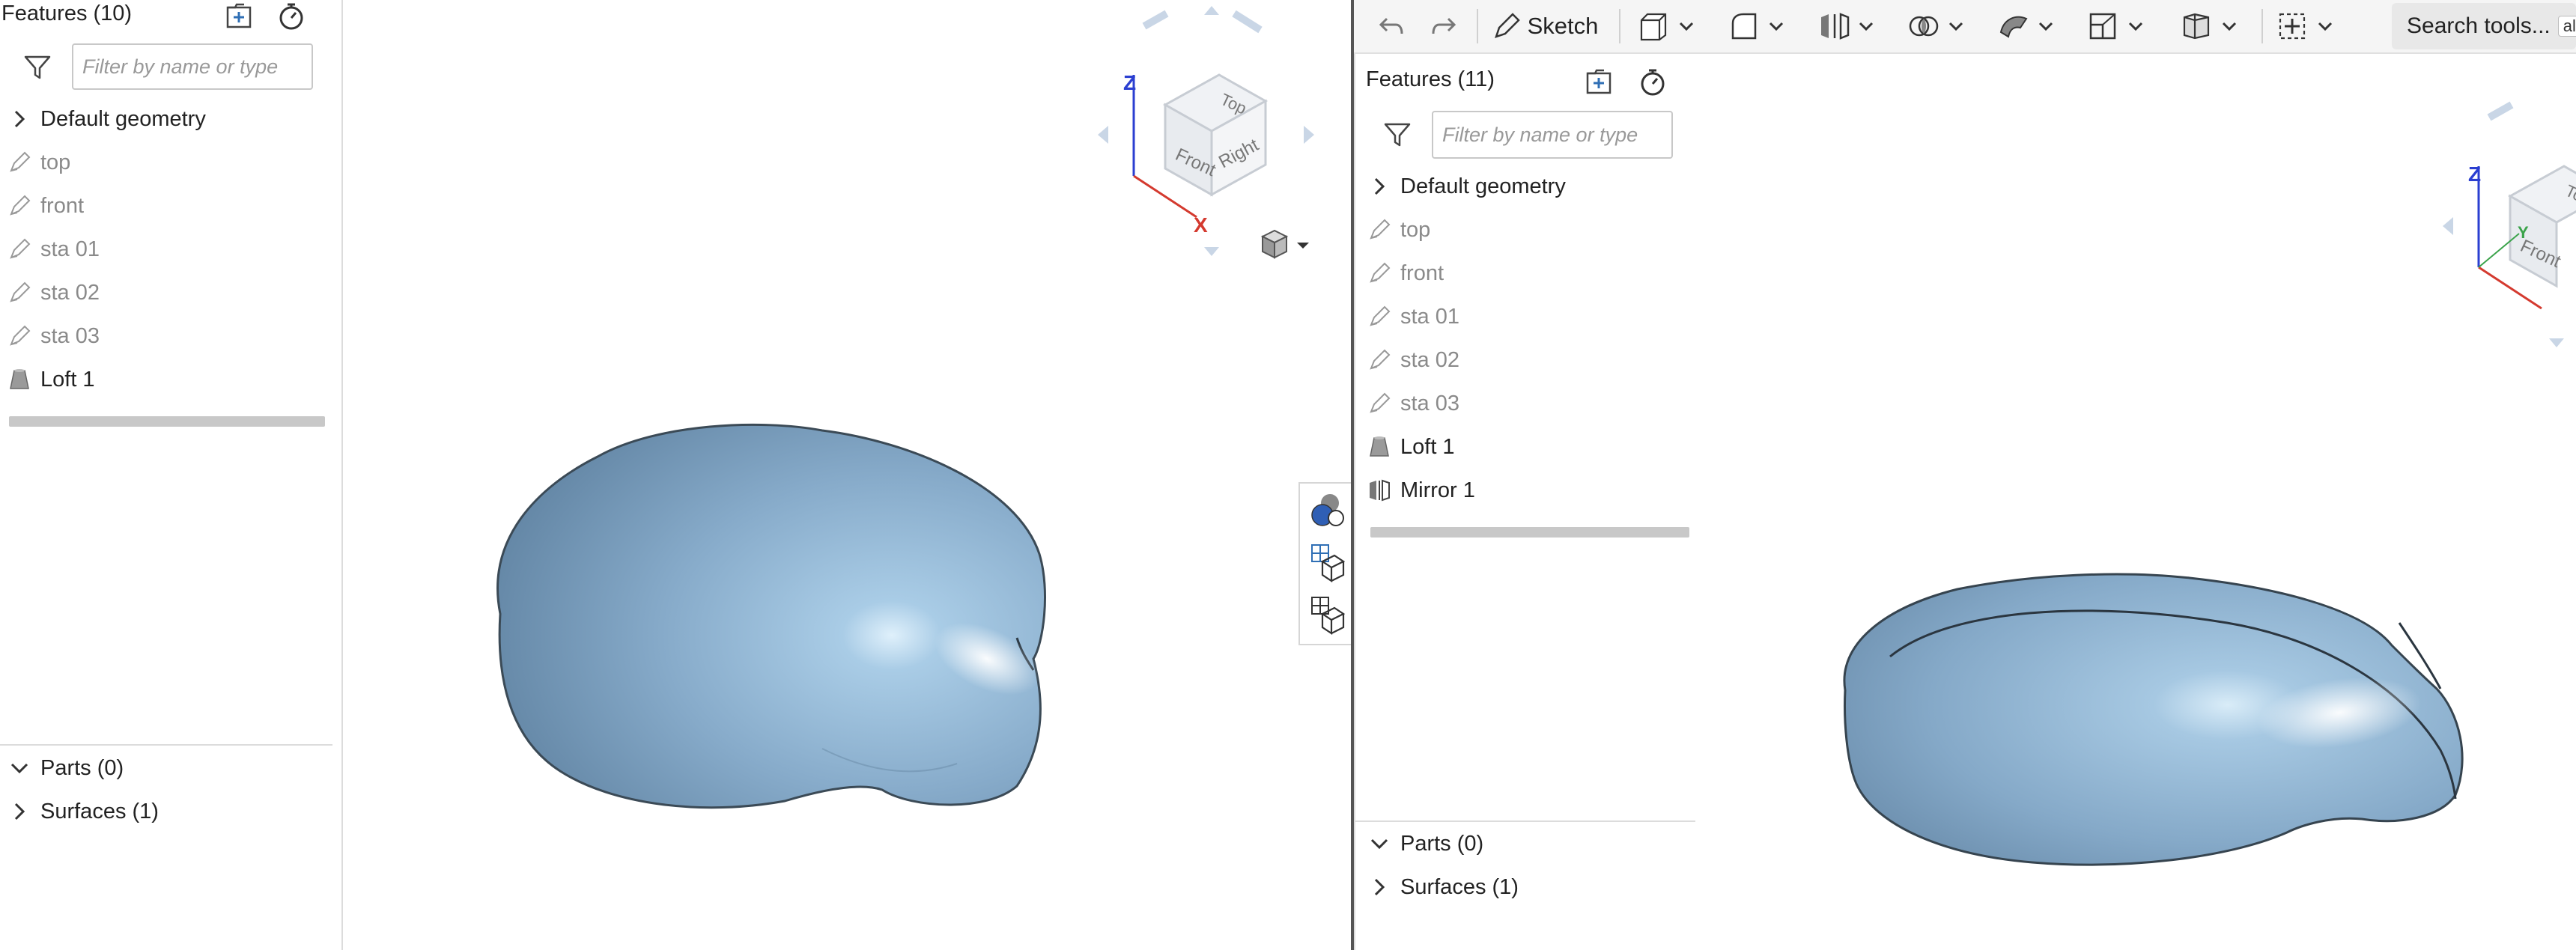  What do you see at coordinates (771, 616) in the screenshot?
I see `loft-surface-body` at bounding box center [771, 616].